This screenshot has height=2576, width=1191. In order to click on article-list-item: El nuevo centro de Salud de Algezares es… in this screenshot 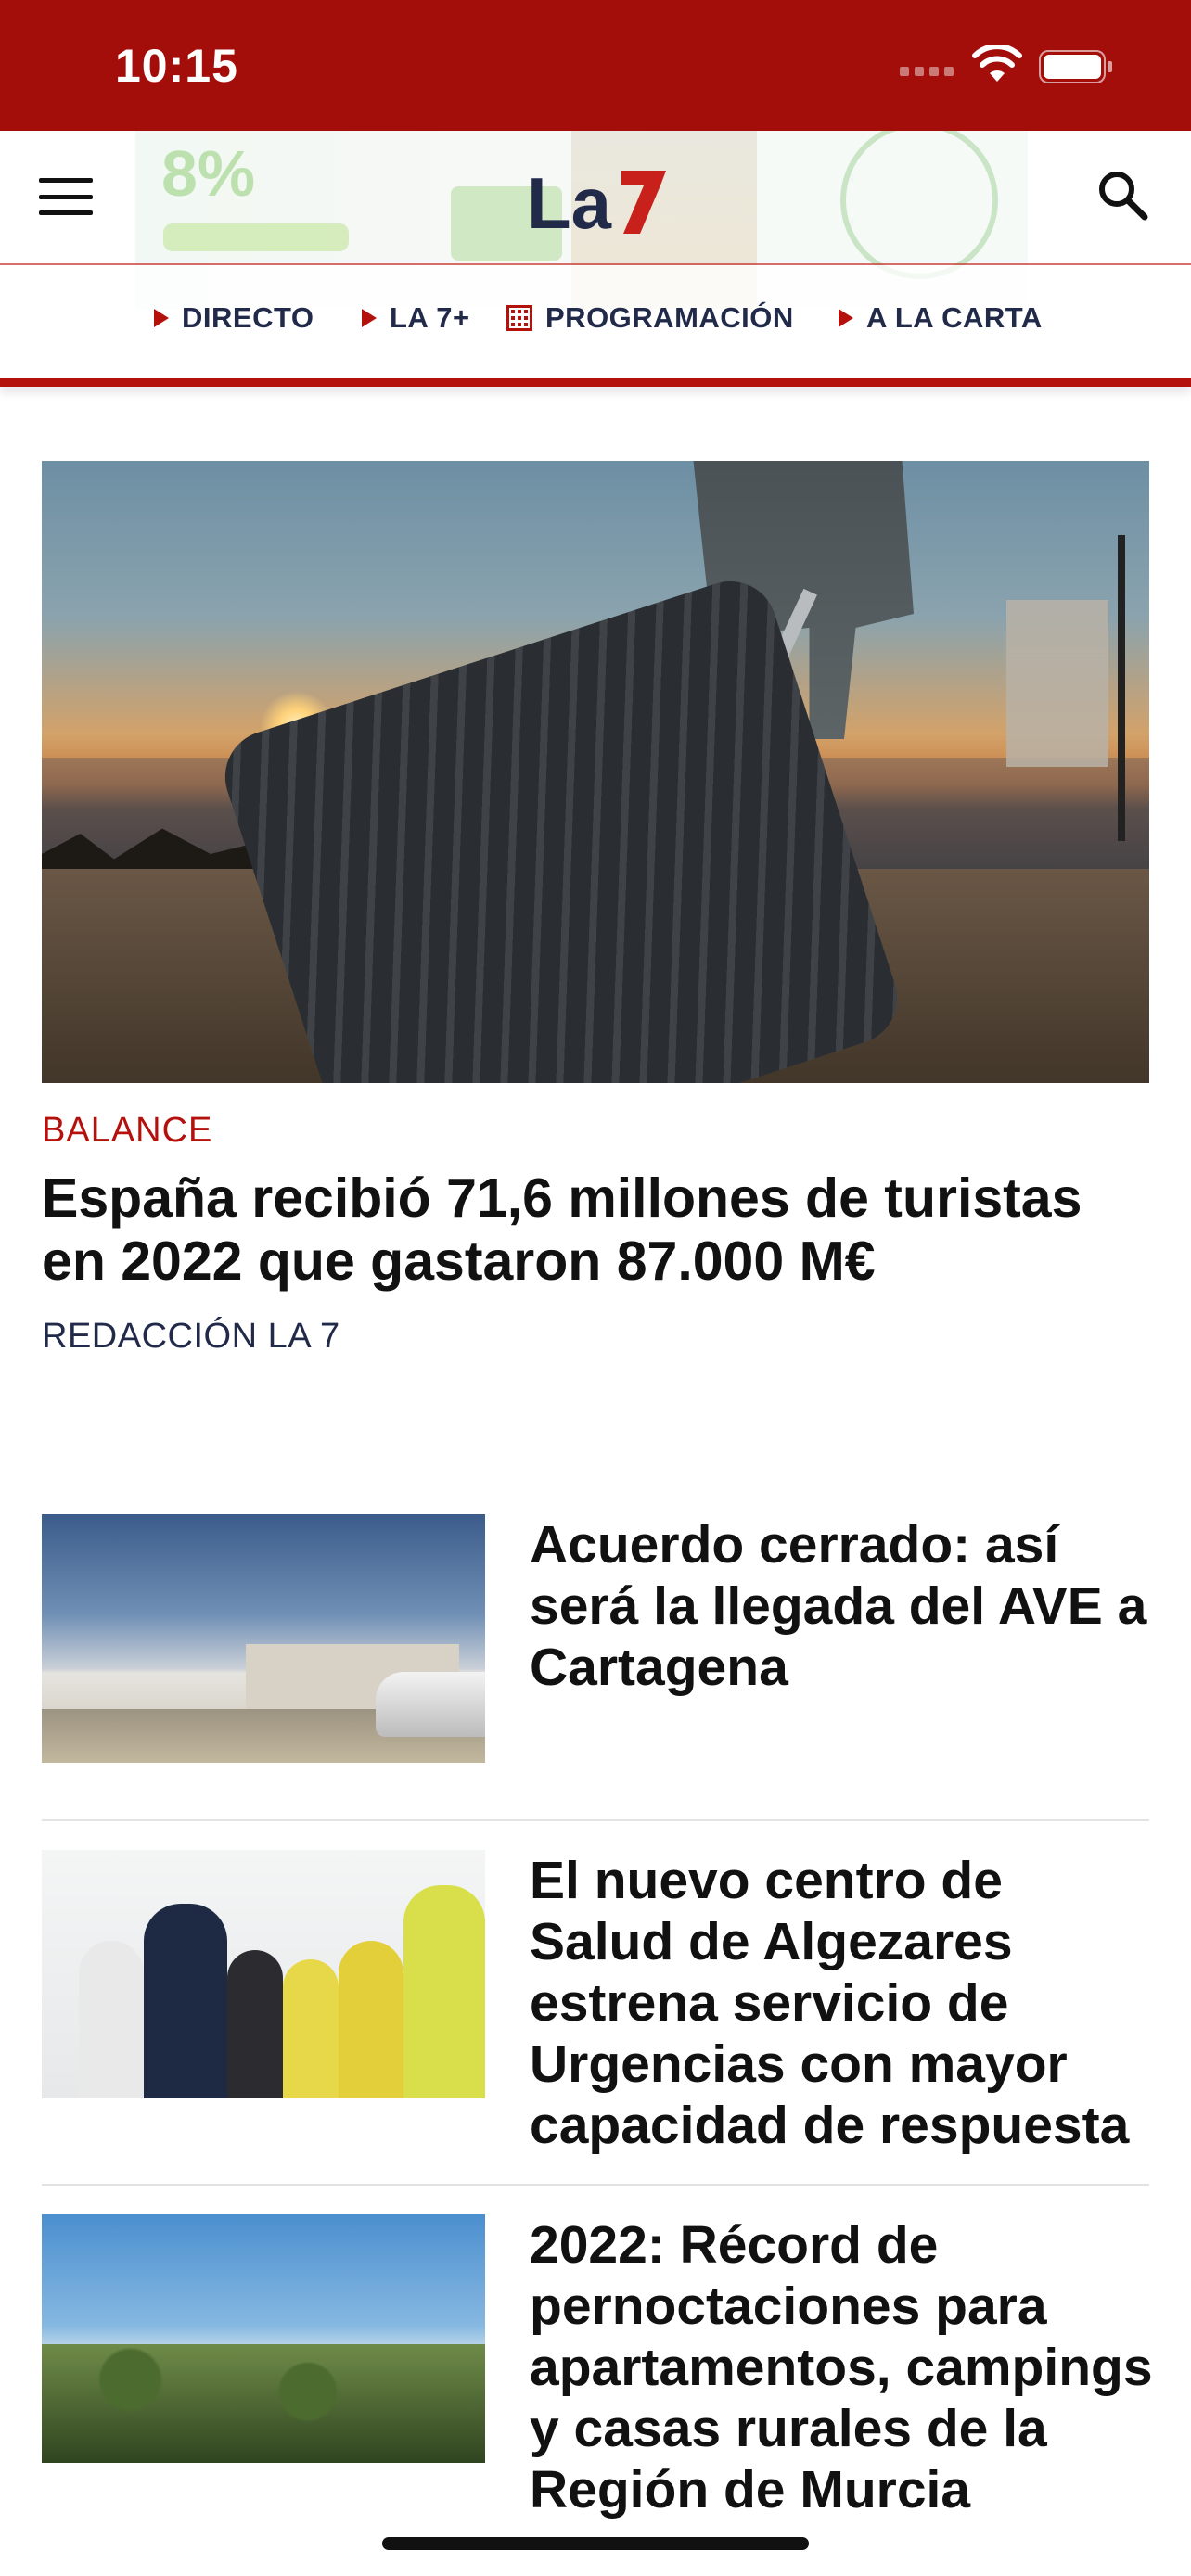, I will do `click(595, 2003)`.